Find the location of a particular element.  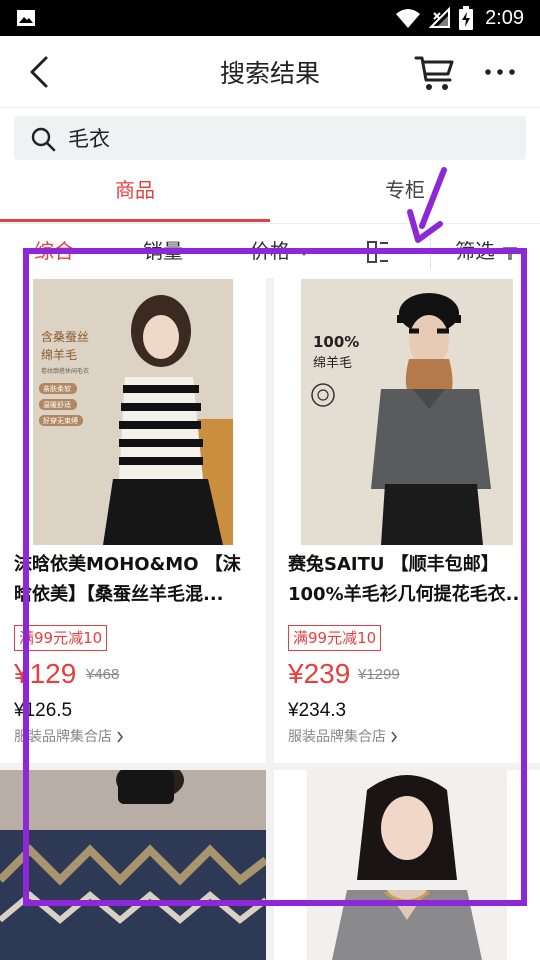

tab-counters: 专柜 is located at coordinates (405, 194).